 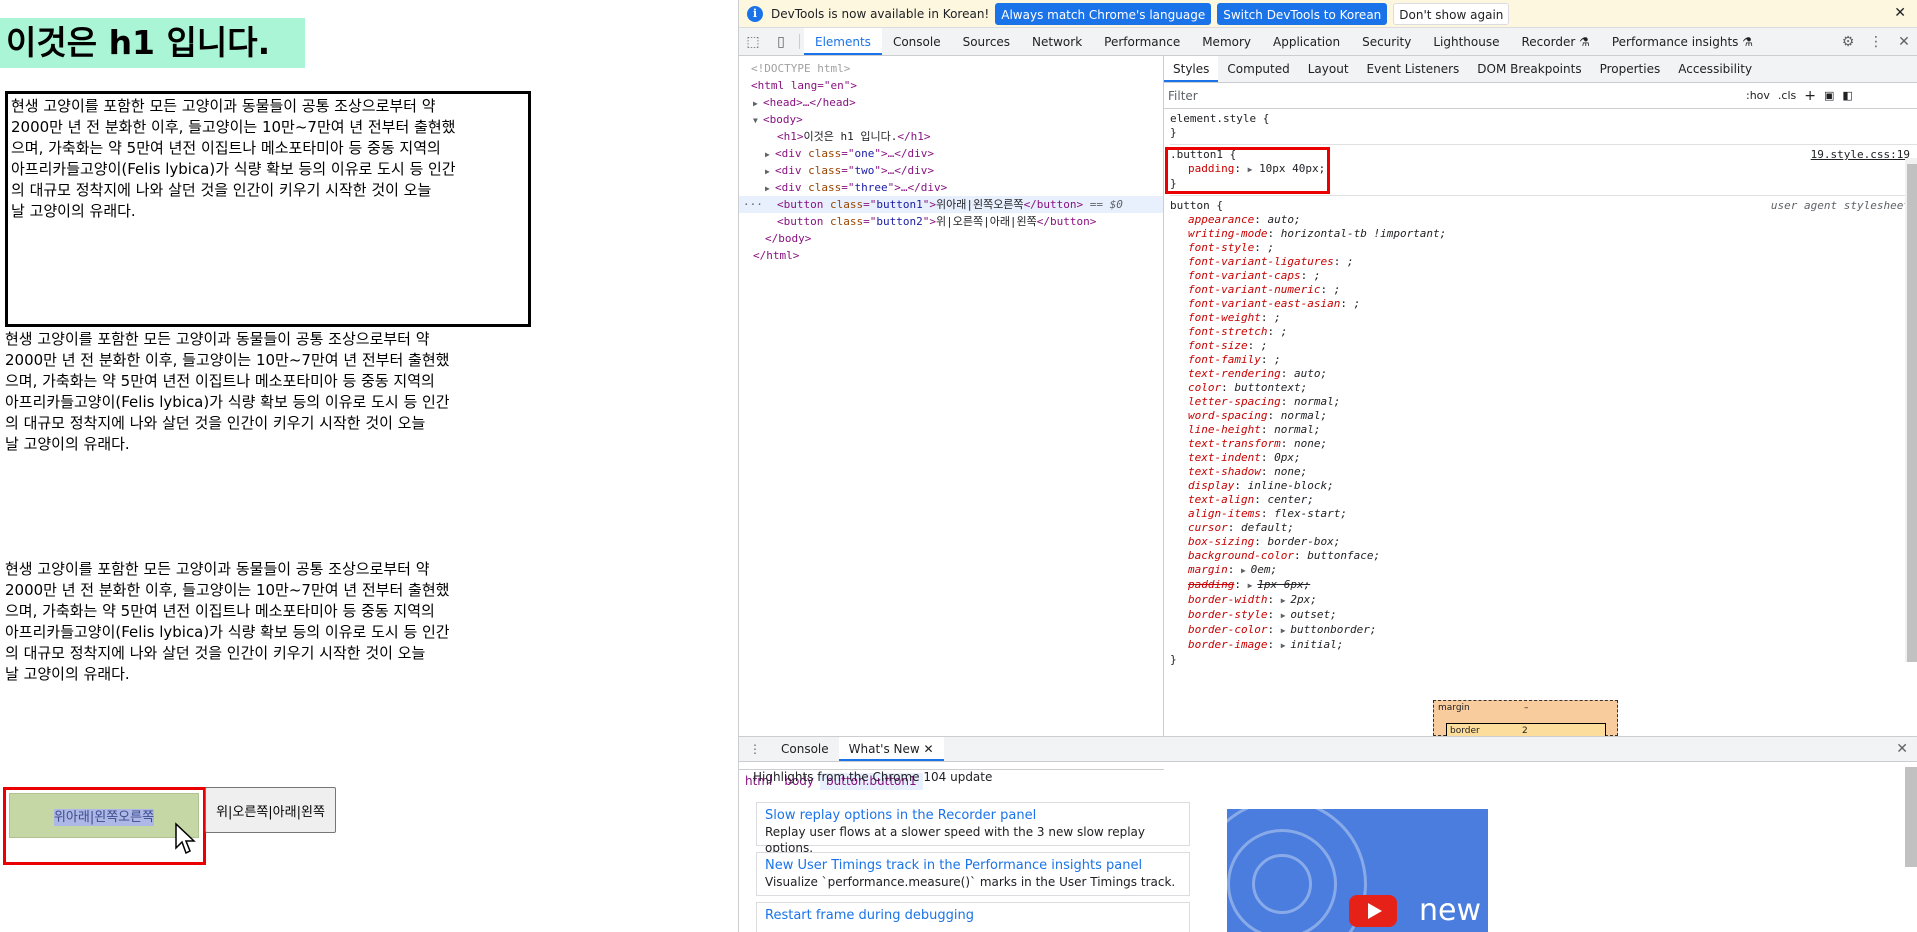 What do you see at coordinates (1234, 443) in the screenshot?
I see `prop-name: text-transform` at bounding box center [1234, 443].